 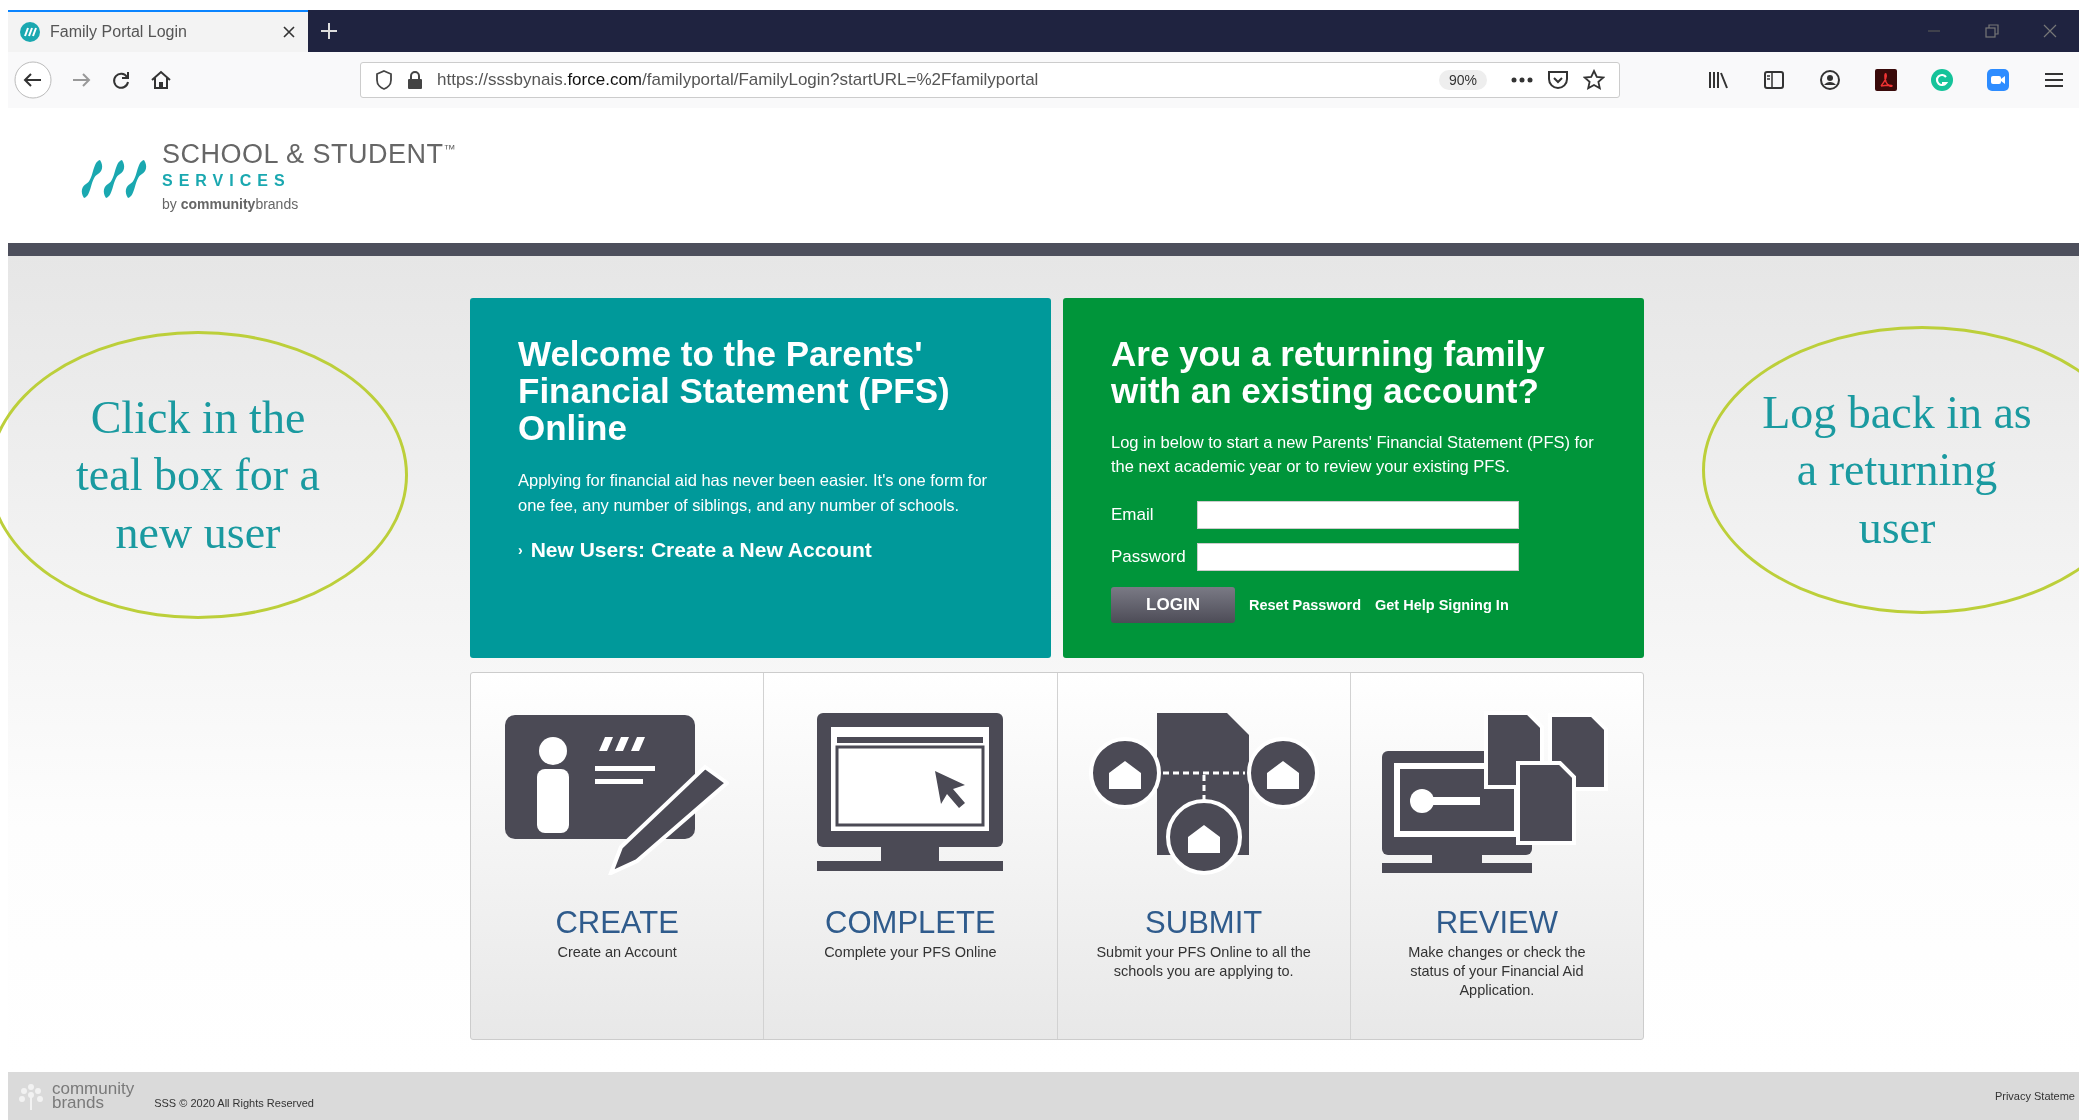 What do you see at coordinates (2054, 80) in the screenshot?
I see `menu-icon` at bounding box center [2054, 80].